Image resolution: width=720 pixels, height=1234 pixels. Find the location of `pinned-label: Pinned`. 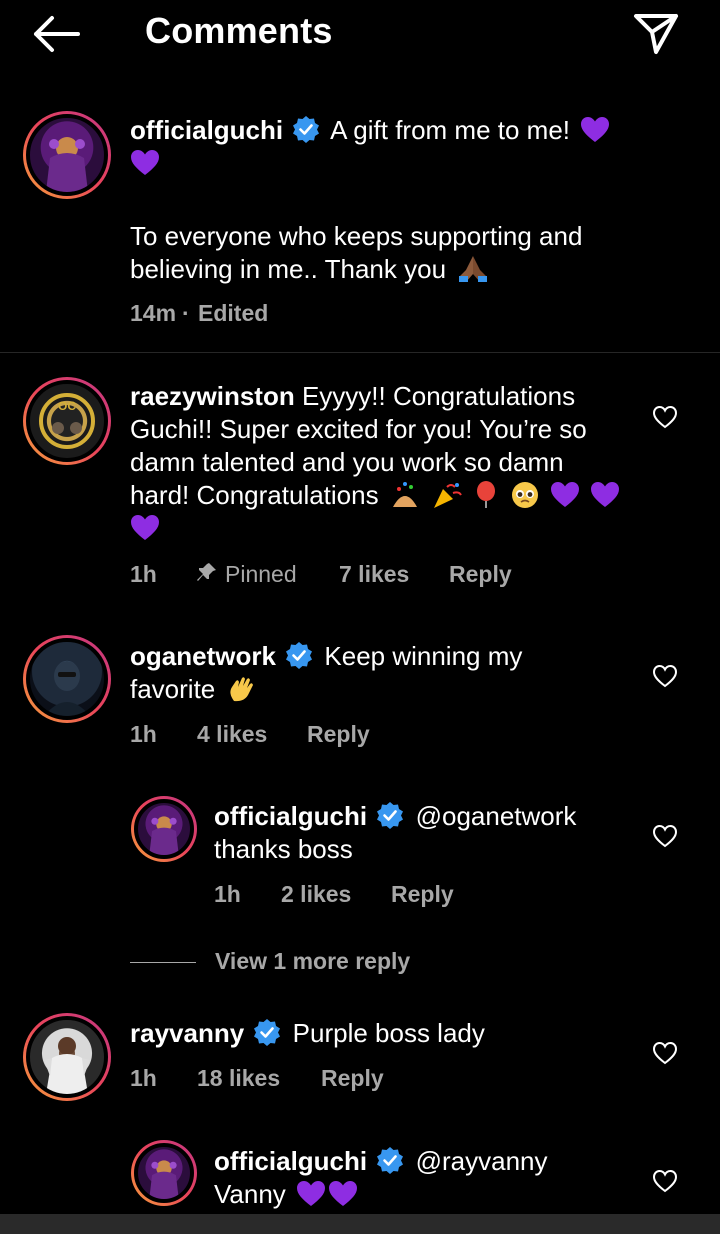

pinned-label: Pinned is located at coordinates (261, 574).